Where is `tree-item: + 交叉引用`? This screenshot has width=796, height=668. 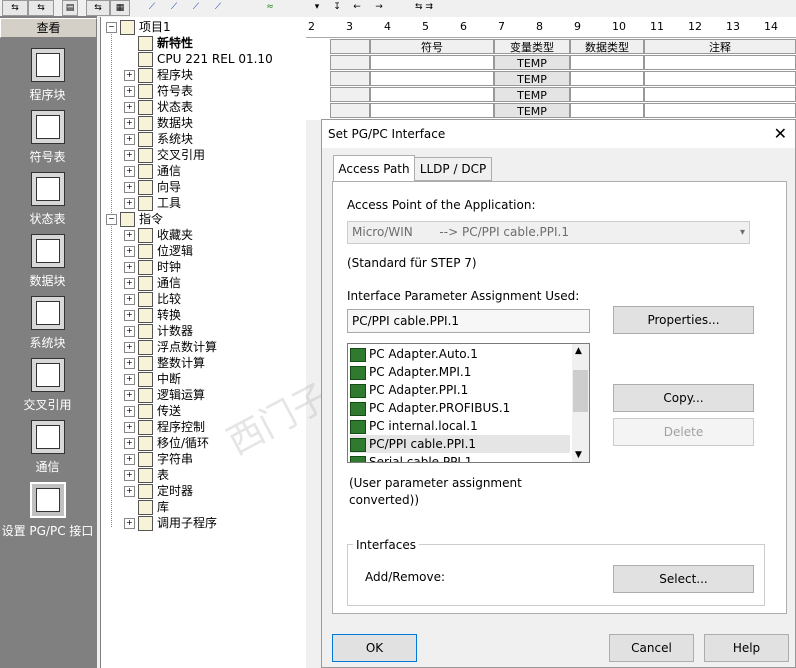
tree-item: + 交叉引用 is located at coordinates (164, 155).